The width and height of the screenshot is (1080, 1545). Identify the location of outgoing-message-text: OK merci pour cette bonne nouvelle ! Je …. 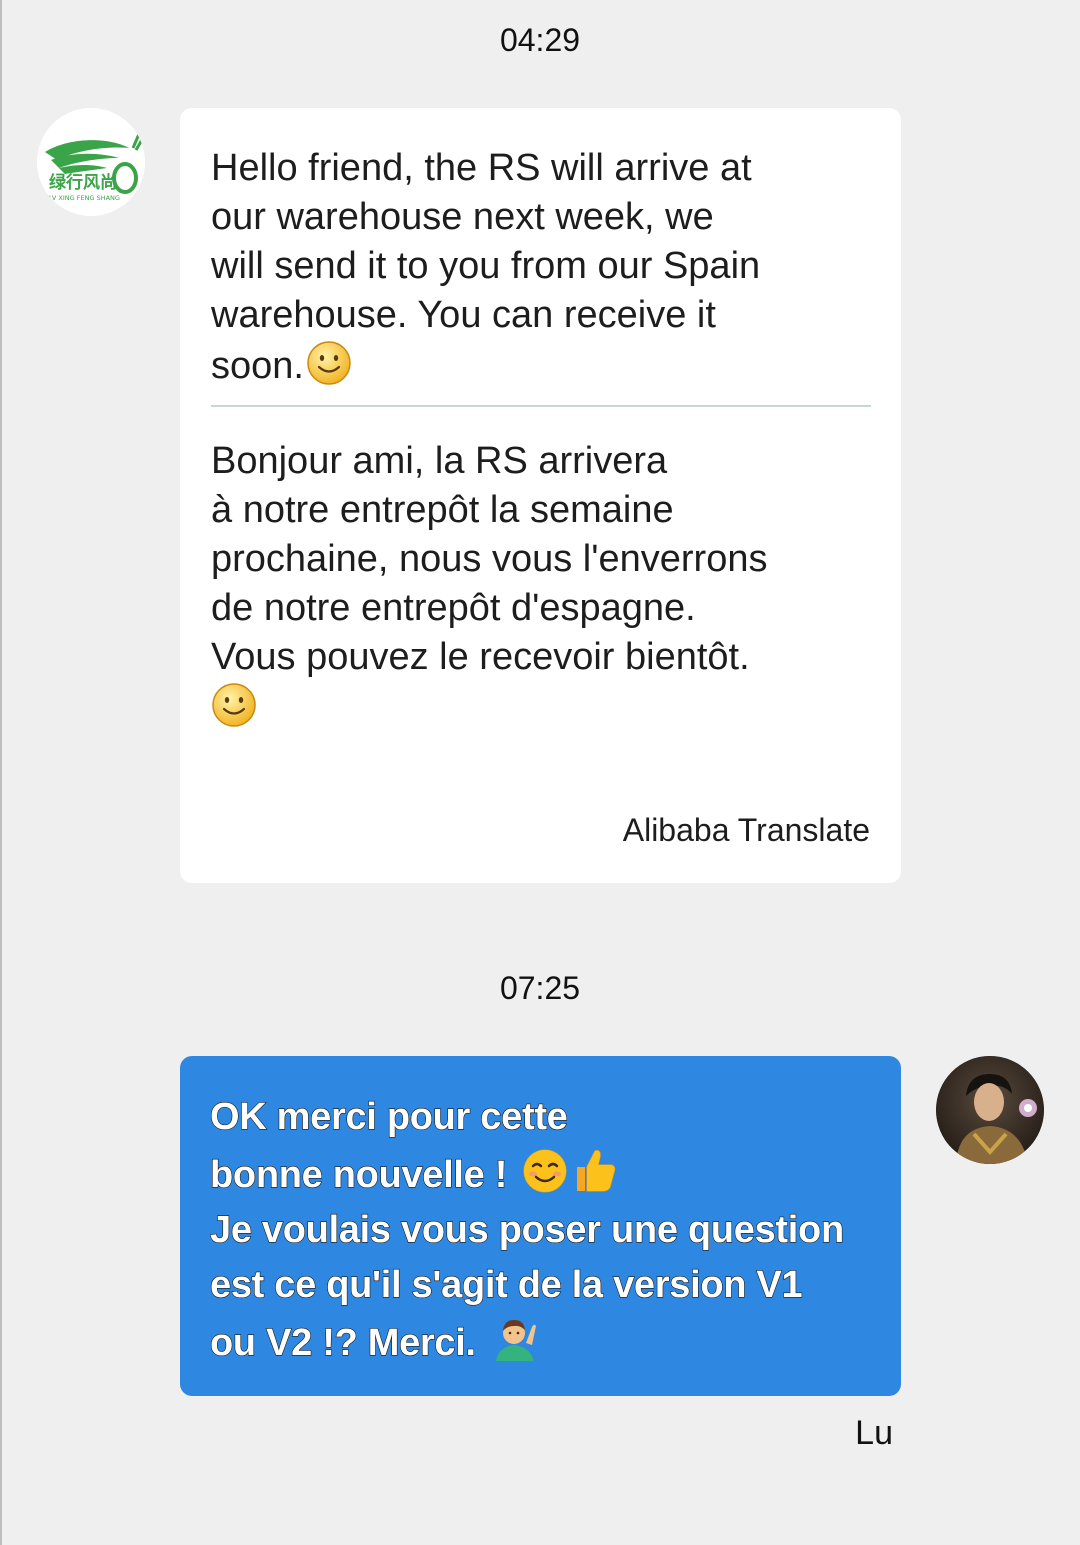
(540, 1230).